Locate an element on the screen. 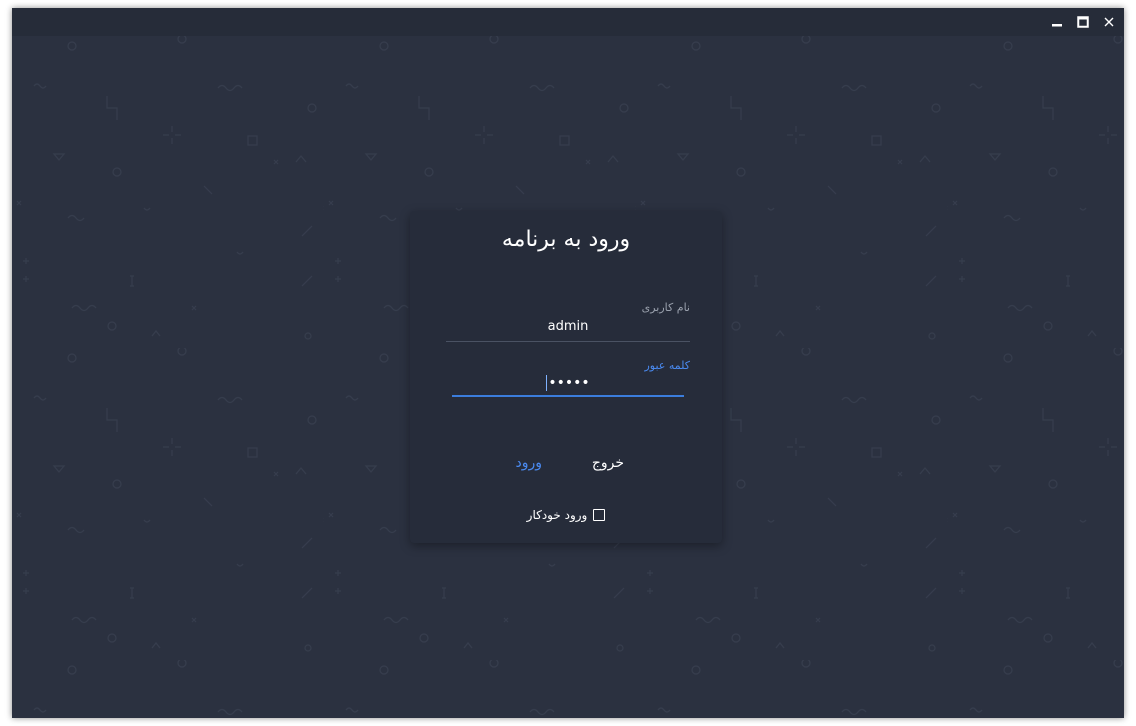 This screenshot has width=1136, height=726. password-label: کلمه عبور is located at coordinates (667, 365).